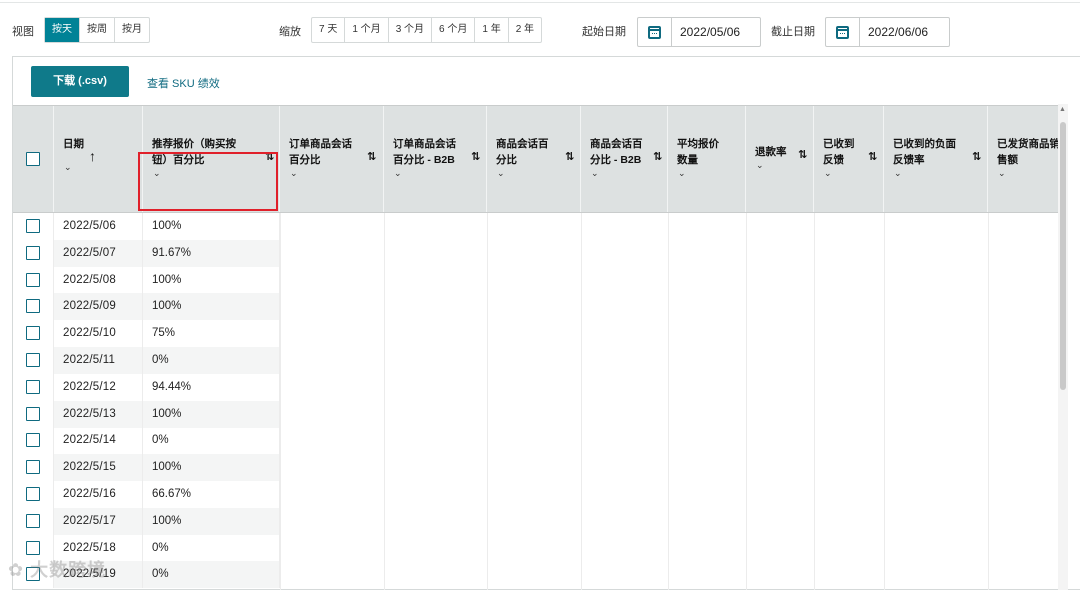 The image size is (1080, 590). I want to click on zoom-1m-button: 1 个月, so click(367, 30).